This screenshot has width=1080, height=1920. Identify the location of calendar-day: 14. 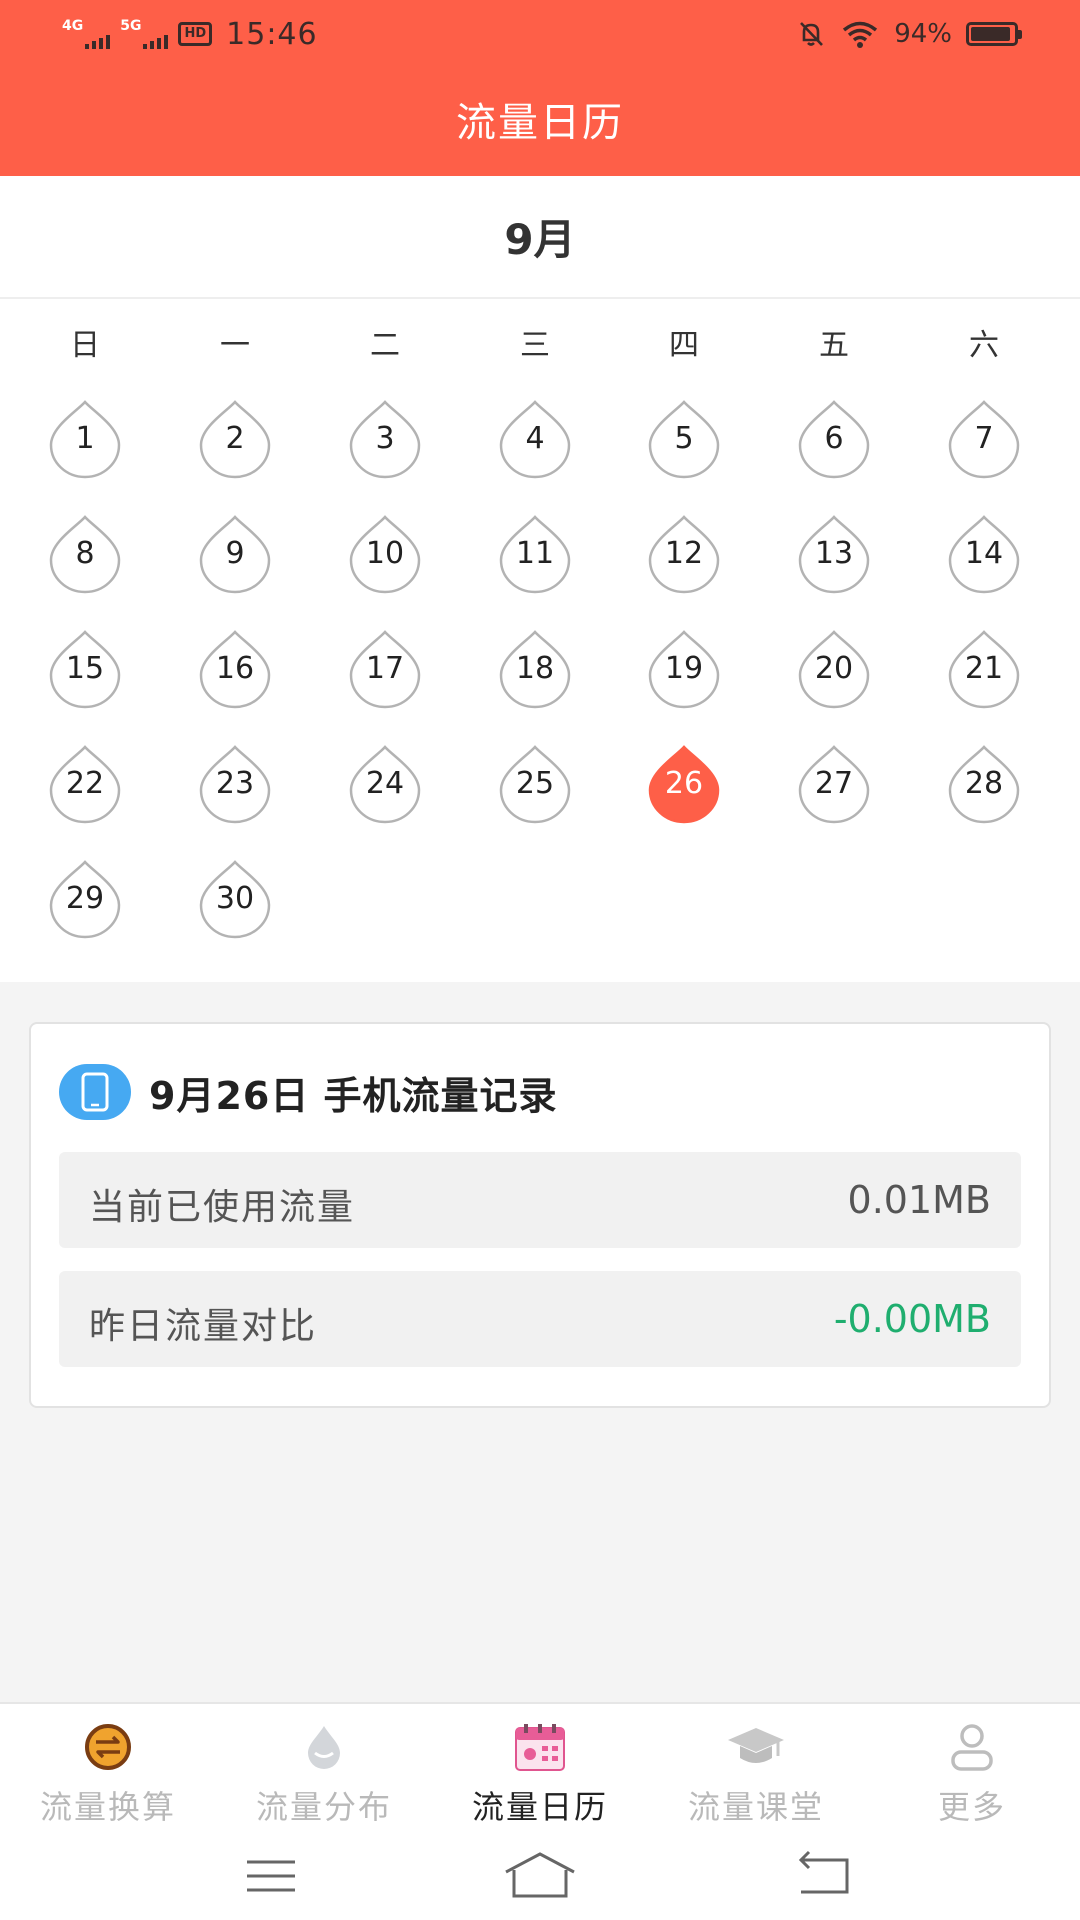
(984, 554).